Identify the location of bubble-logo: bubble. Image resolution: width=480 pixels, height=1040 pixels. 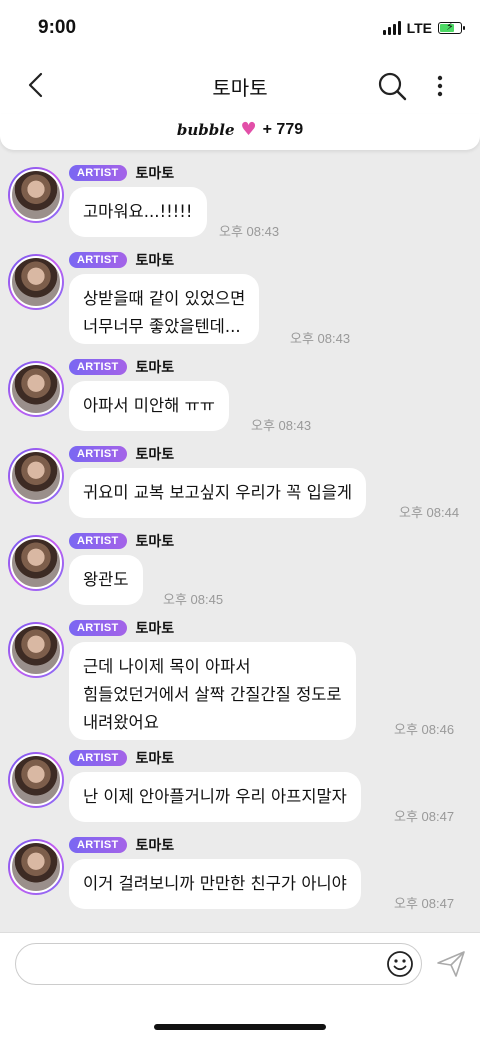
(205, 130).